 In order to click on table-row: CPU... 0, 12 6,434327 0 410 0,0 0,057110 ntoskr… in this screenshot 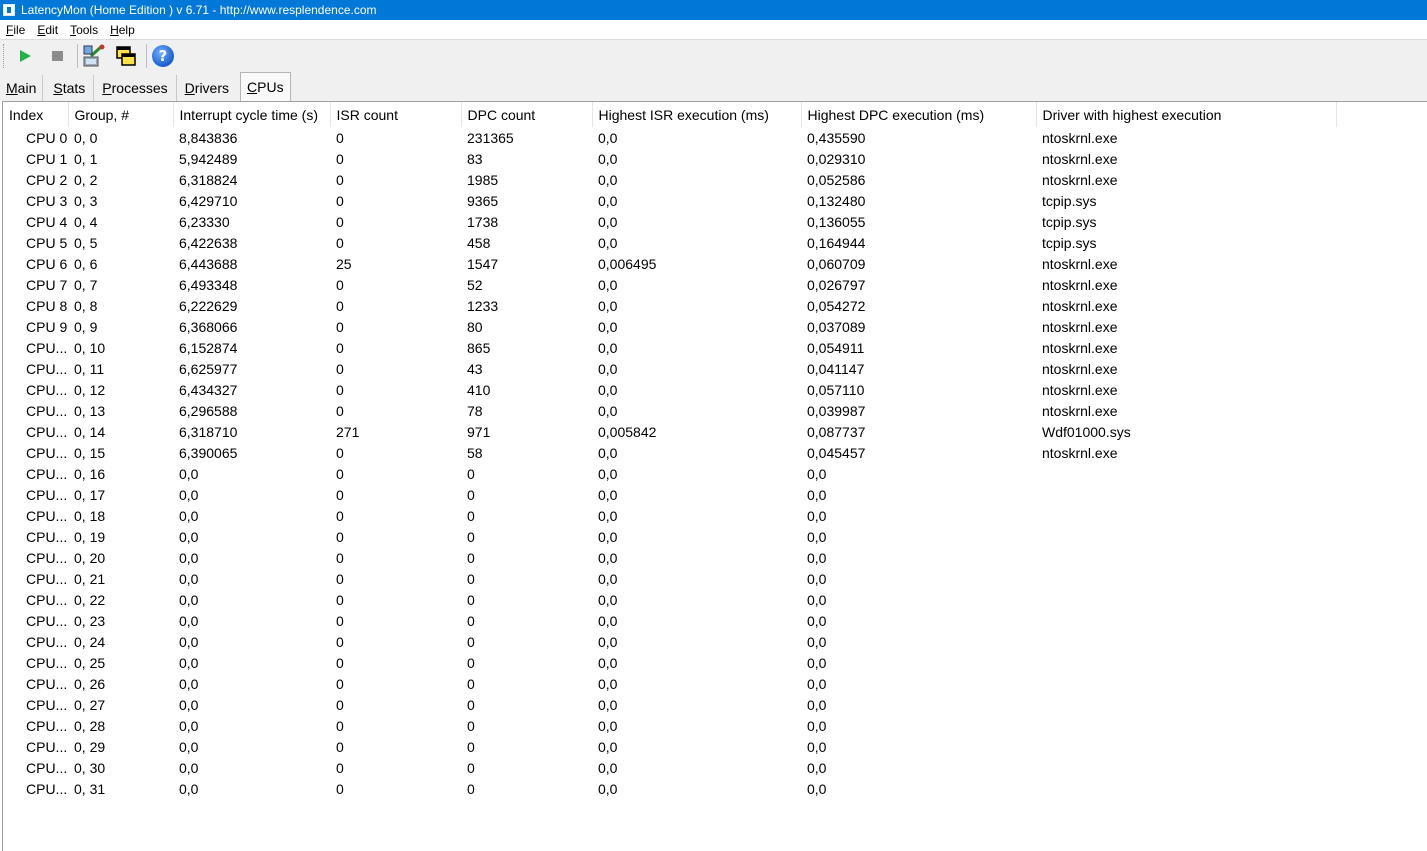, I will do `click(669, 389)`.